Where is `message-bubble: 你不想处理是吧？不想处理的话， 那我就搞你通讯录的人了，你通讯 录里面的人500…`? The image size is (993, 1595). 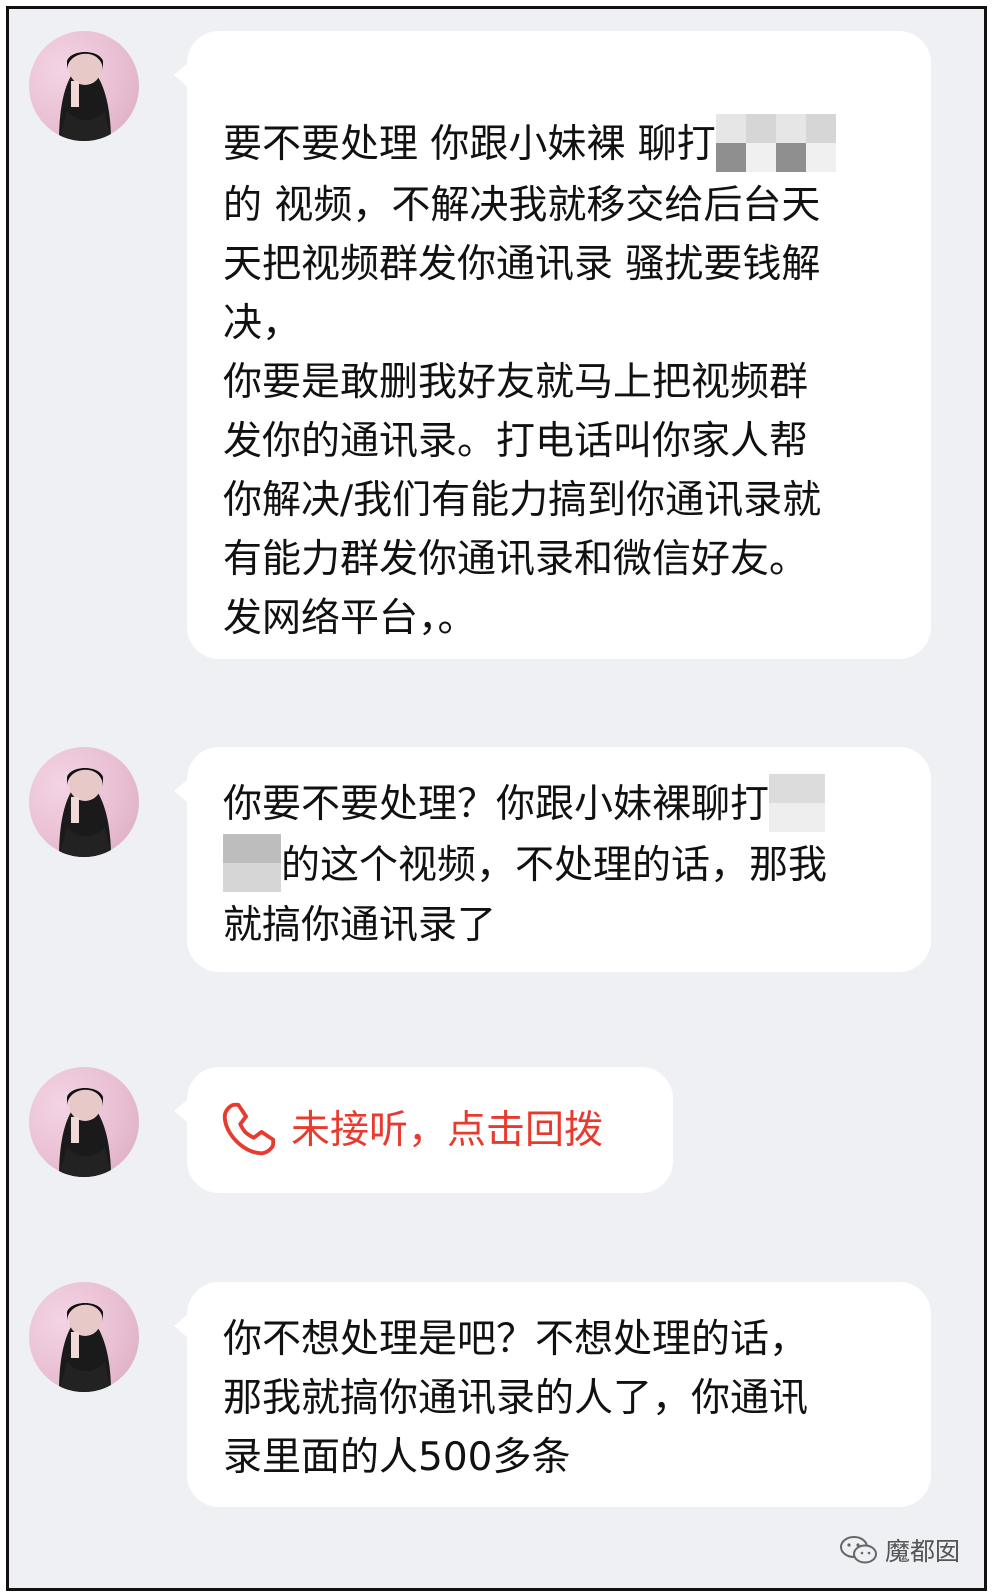 message-bubble: 你不想处理是吧？不想处理的话， 那我就搞你通讯录的人了，你通讯 录里面的人500… is located at coordinates (552, 1394).